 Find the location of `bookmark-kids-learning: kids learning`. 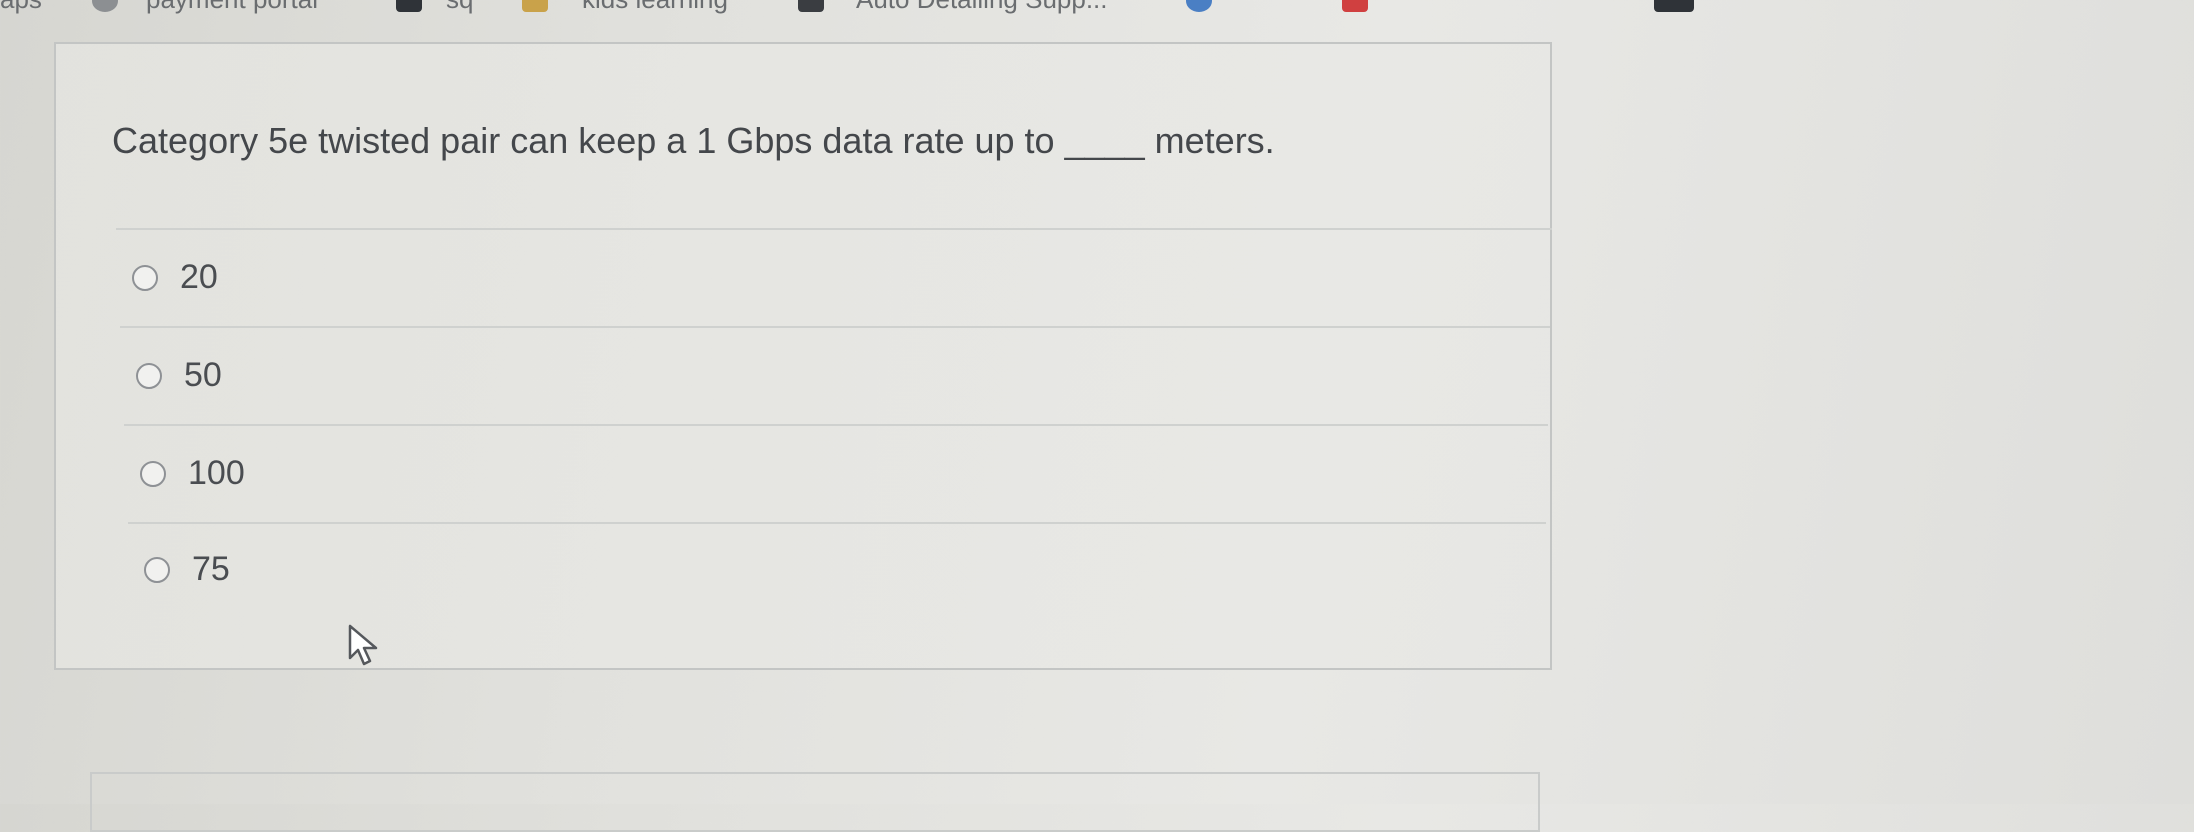

bookmark-kids-learning: kids learning is located at coordinates (655, 7).